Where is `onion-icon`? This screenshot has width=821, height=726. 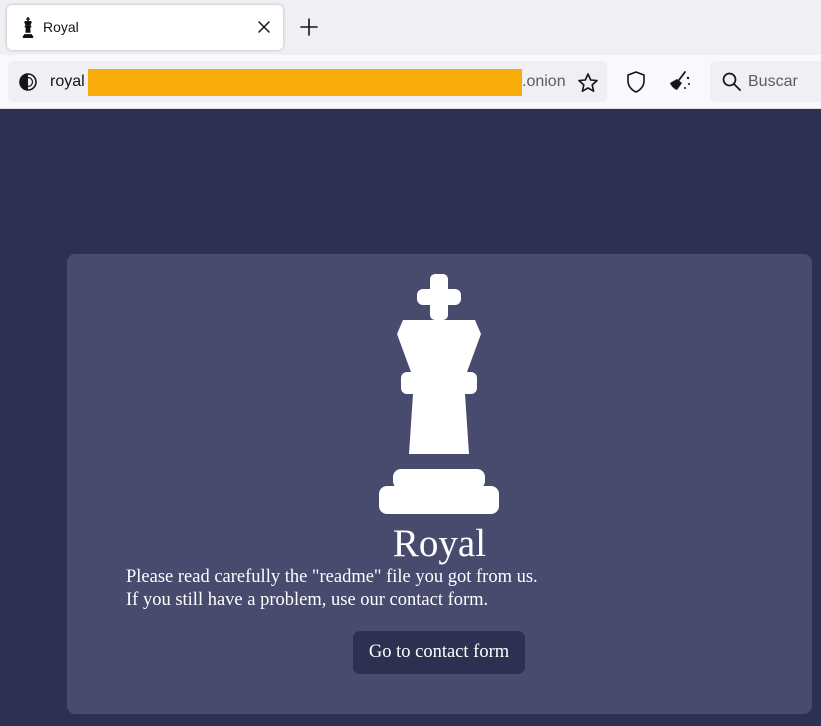 onion-icon is located at coordinates (28, 82).